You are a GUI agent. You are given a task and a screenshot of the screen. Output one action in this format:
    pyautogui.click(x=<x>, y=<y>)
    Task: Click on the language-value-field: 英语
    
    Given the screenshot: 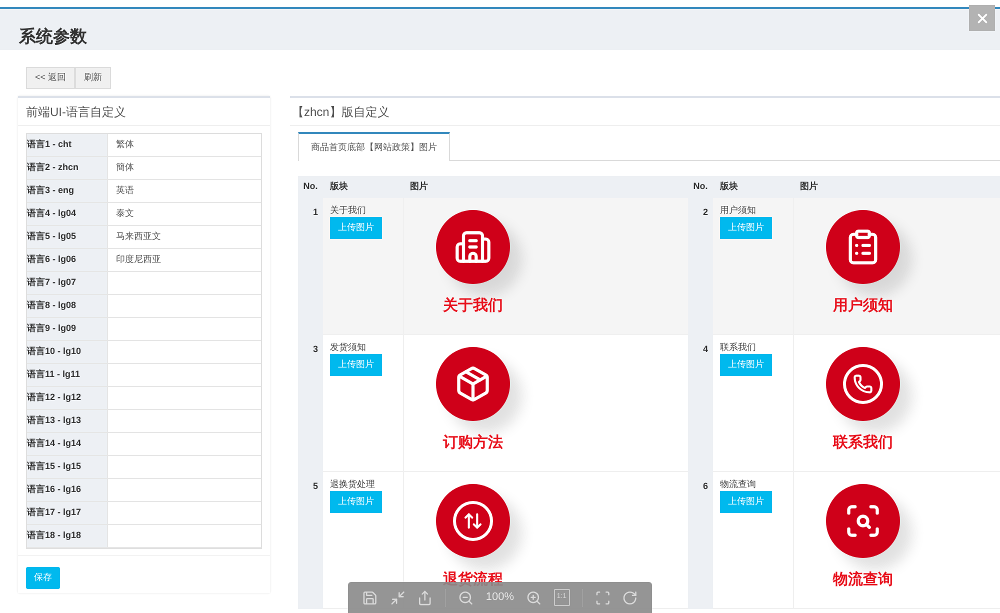 What is the action you would take?
    pyautogui.click(x=184, y=191)
    